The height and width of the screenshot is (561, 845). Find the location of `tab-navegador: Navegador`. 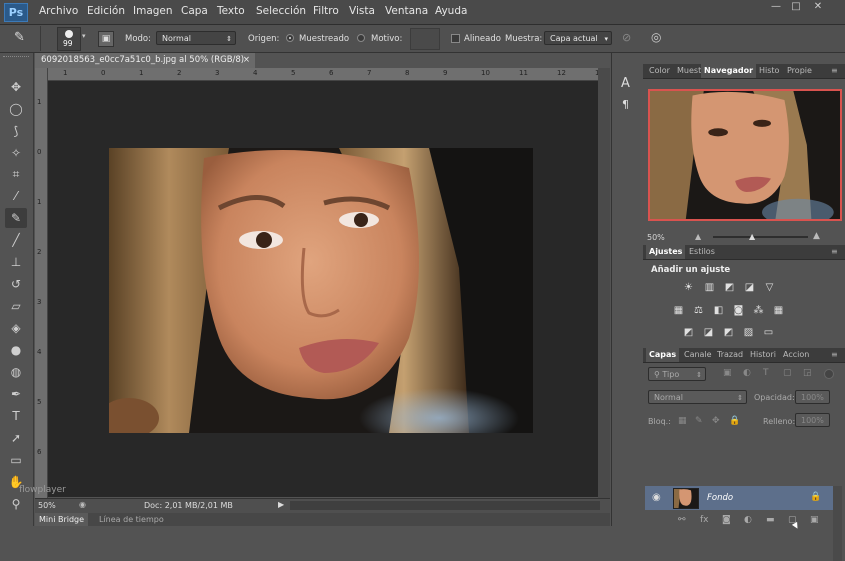

tab-navegador: Navegador is located at coordinates (729, 71).